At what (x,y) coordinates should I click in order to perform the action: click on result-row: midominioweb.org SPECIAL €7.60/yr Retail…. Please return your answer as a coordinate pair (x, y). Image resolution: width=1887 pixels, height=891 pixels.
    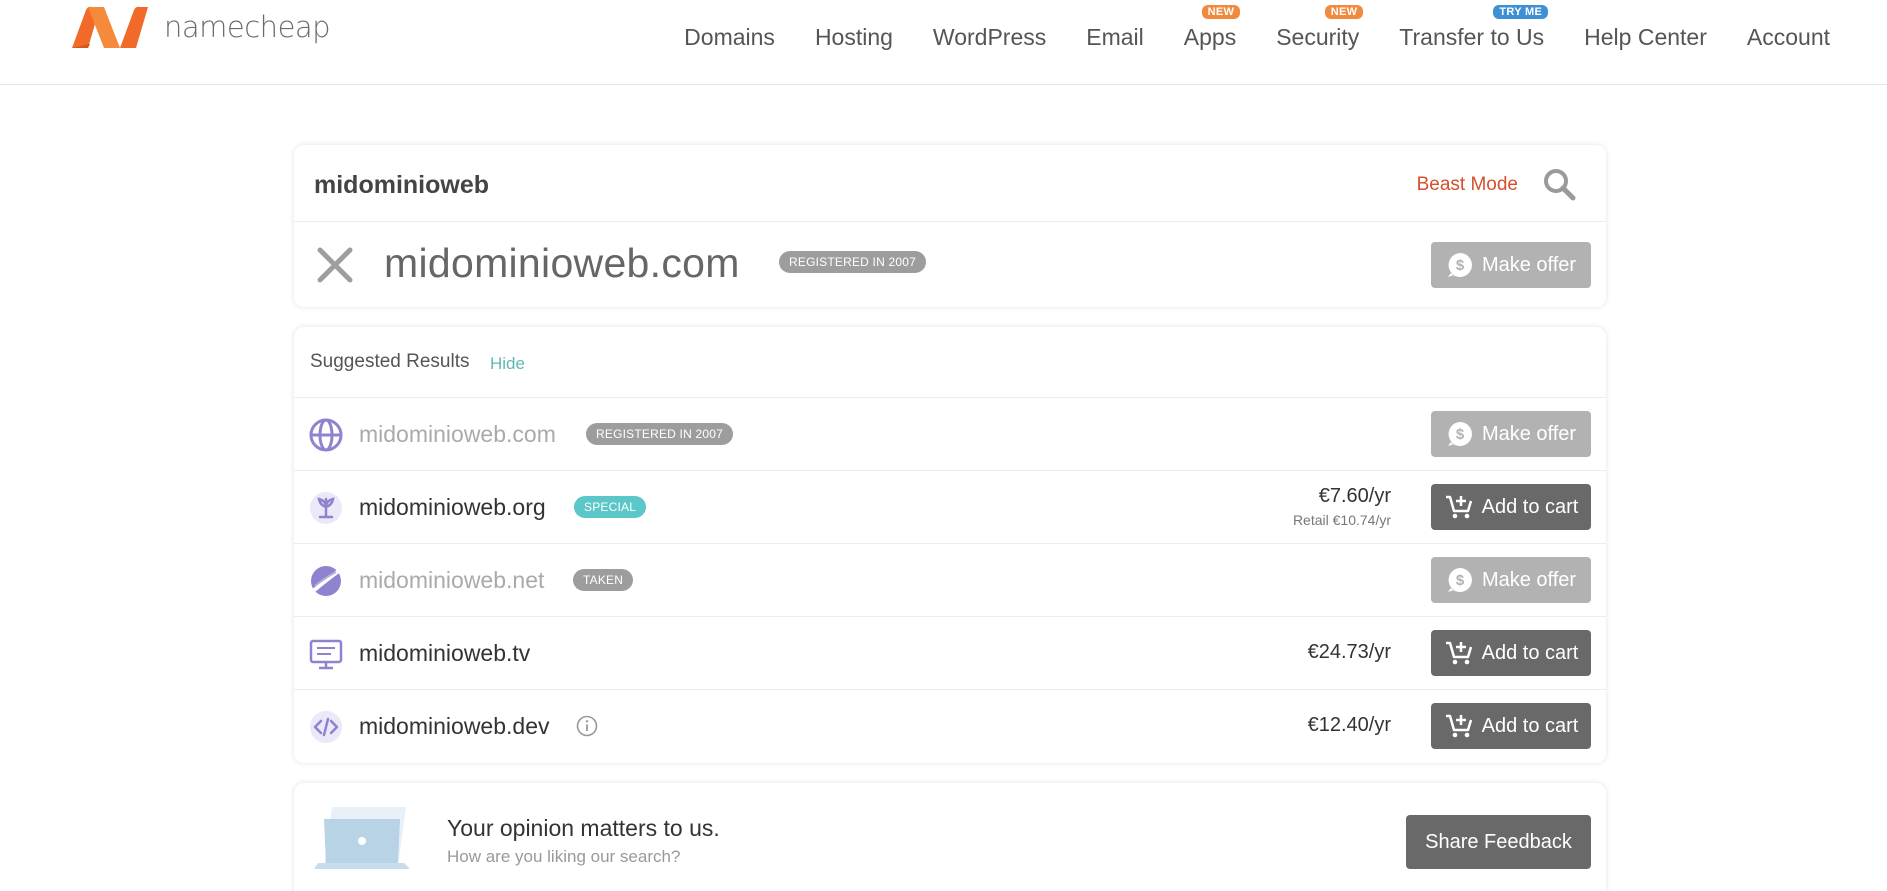
    Looking at the image, I should click on (950, 507).